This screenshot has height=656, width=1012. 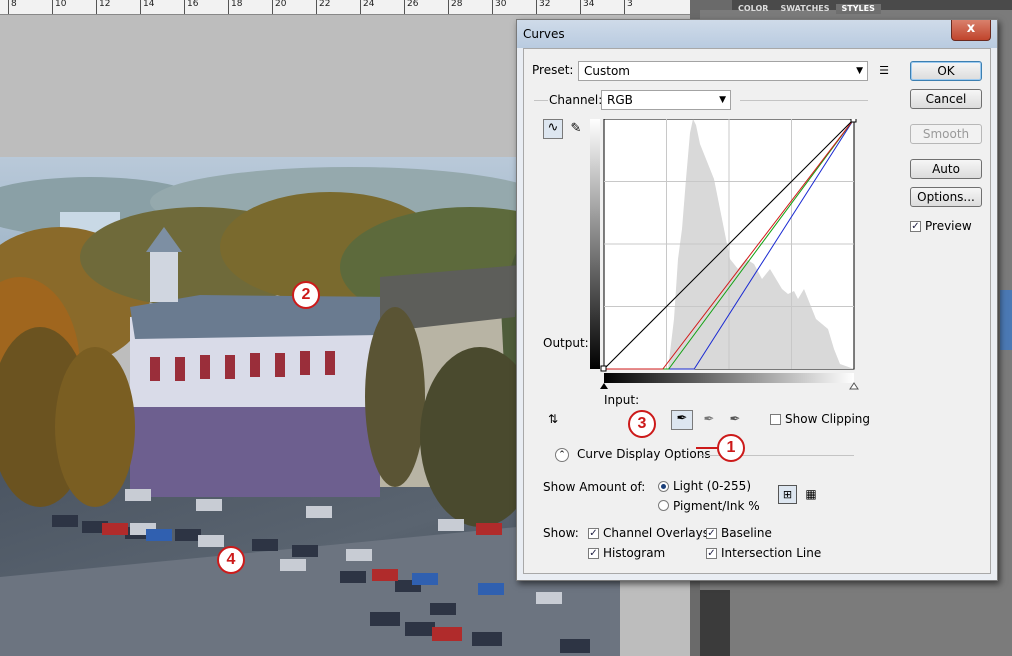 I want to click on ruler-tick: 26, so click(x=411, y=7).